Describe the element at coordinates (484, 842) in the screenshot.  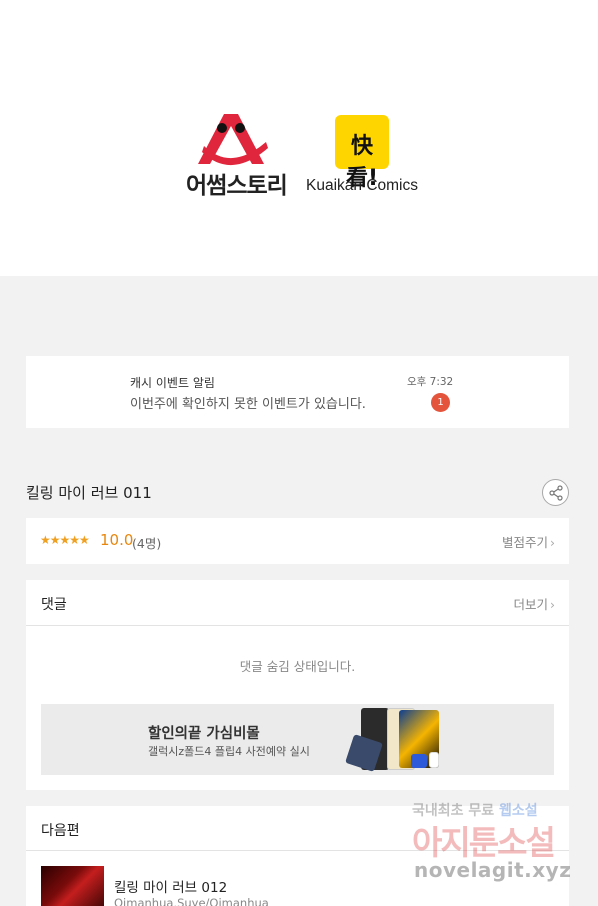
I see `watermark-line2: 아지툰소설` at that location.